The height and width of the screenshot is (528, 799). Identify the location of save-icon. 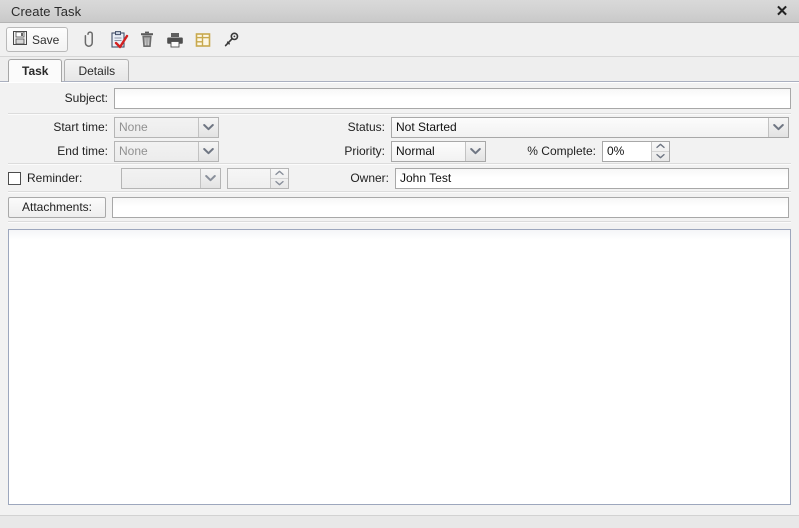
(20, 39).